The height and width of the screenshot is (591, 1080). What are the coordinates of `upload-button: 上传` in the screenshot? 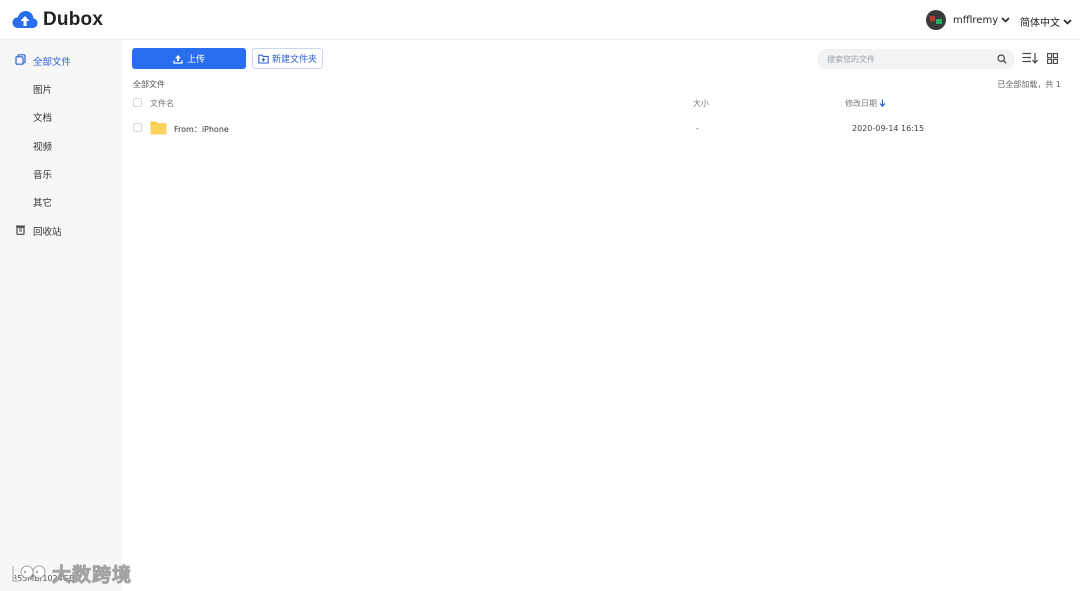 It's located at (189, 58).